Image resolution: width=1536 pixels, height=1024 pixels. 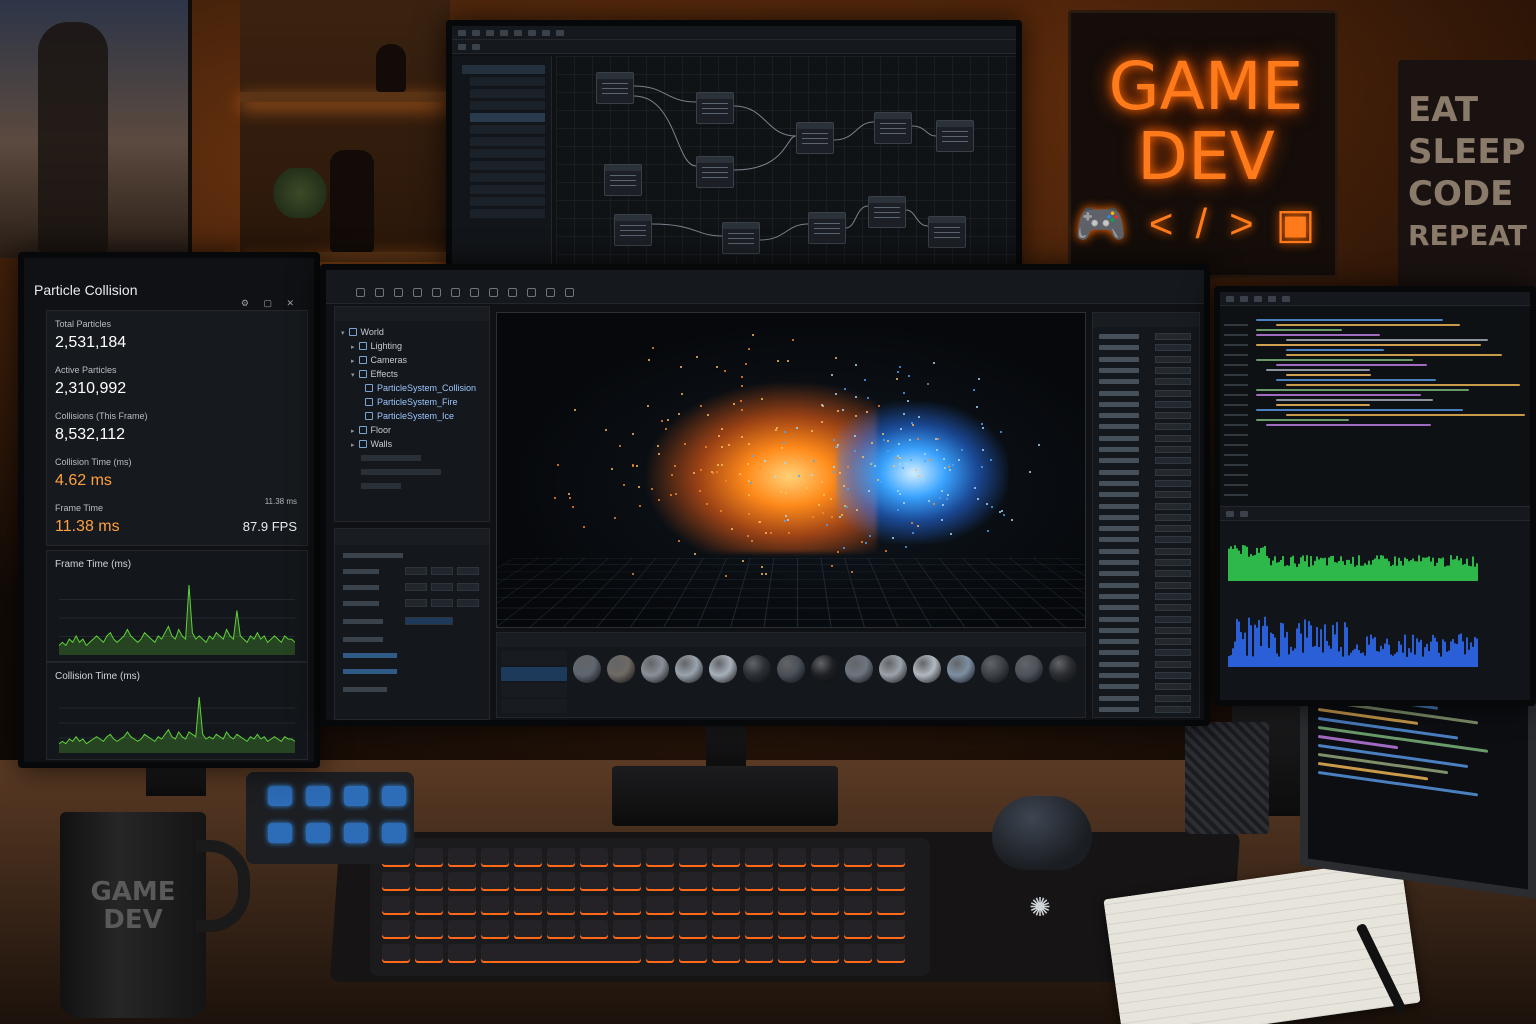 I want to click on scale-tool-icon, so click(x=398, y=292).